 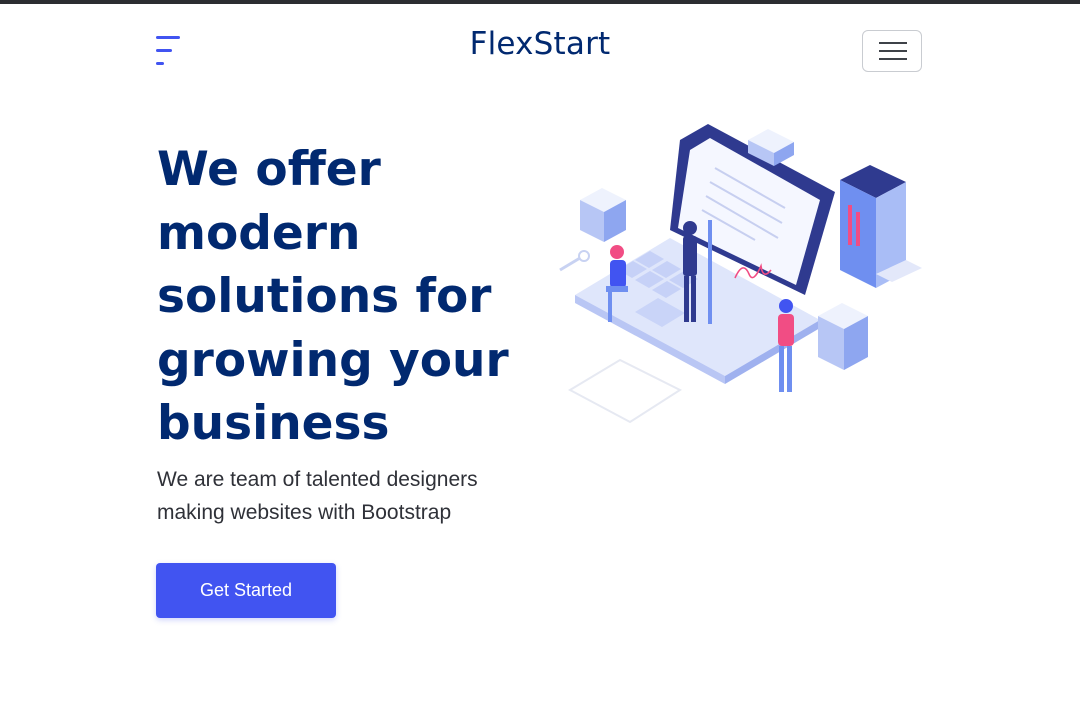 I want to click on hamburger-menu-icon, so click(x=893, y=43).